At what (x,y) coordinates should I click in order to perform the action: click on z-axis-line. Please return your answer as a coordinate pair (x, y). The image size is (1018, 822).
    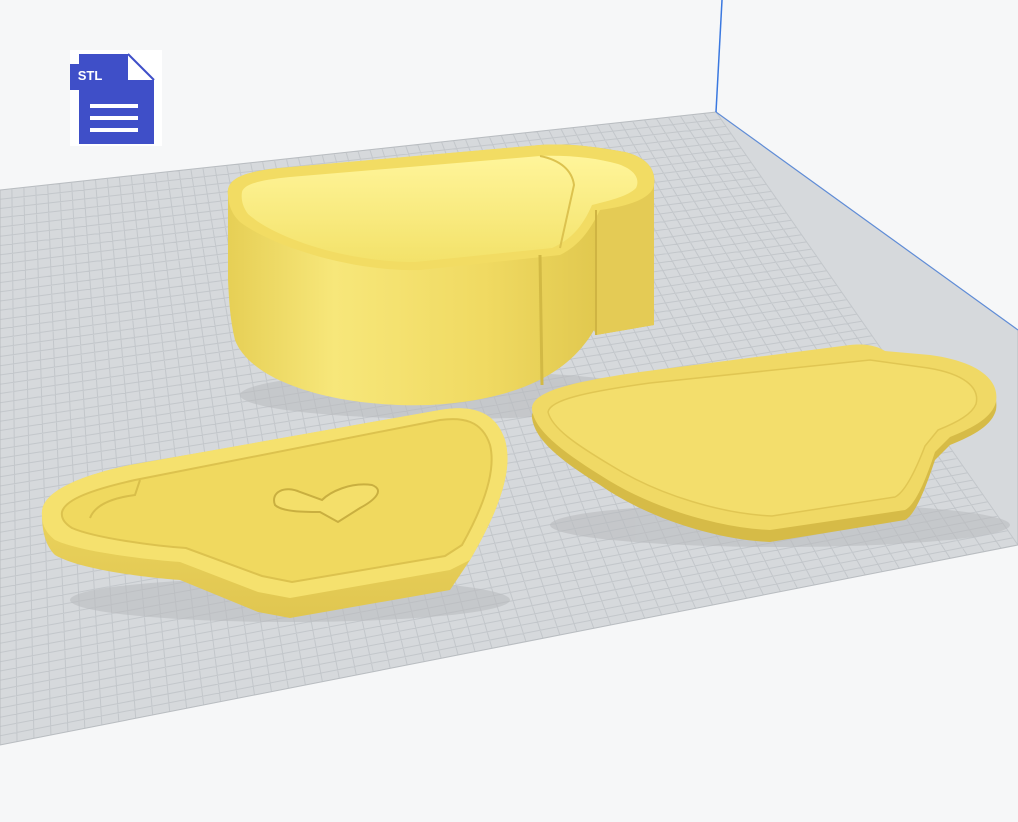
    Looking at the image, I should click on (719, 56).